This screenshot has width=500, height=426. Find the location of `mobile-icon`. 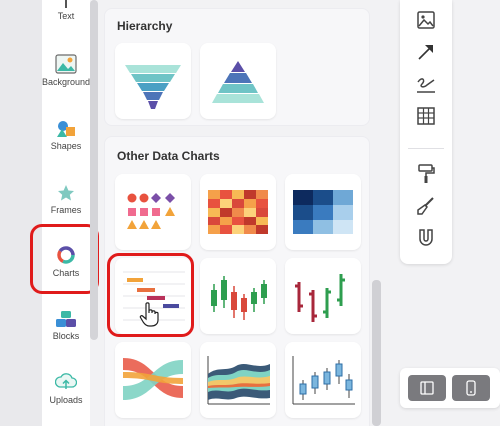

mobile-icon is located at coordinates (471, 388).